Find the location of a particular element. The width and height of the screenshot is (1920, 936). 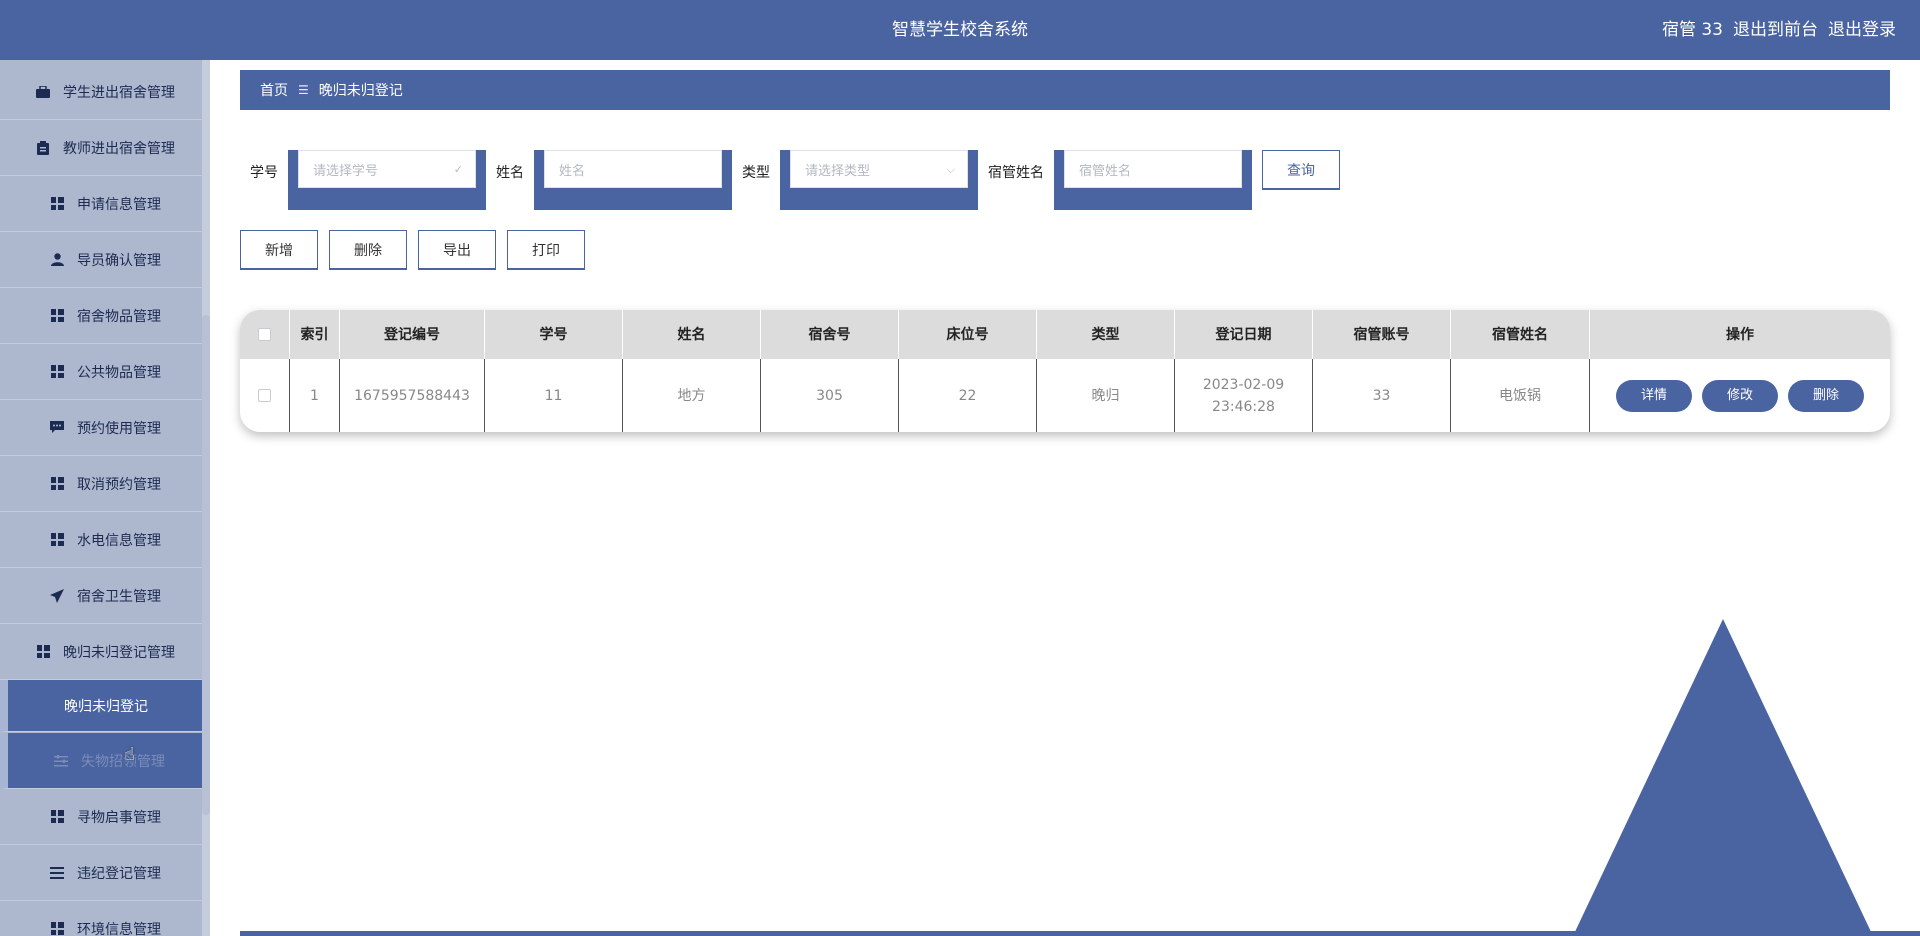

export-button: 导出 is located at coordinates (457, 250).